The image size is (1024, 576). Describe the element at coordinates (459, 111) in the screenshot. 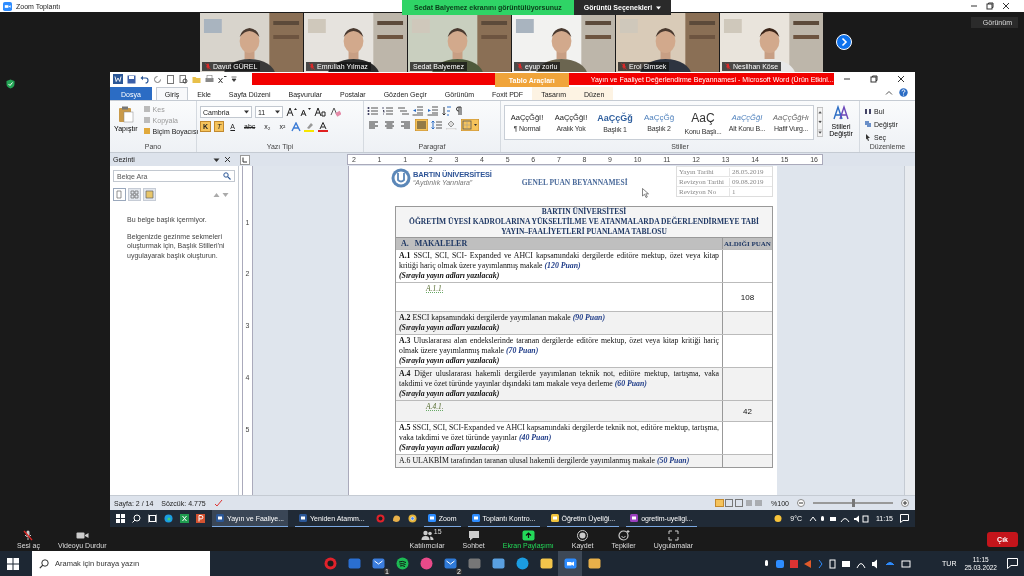

I see `pilcrow-icon` at that location.